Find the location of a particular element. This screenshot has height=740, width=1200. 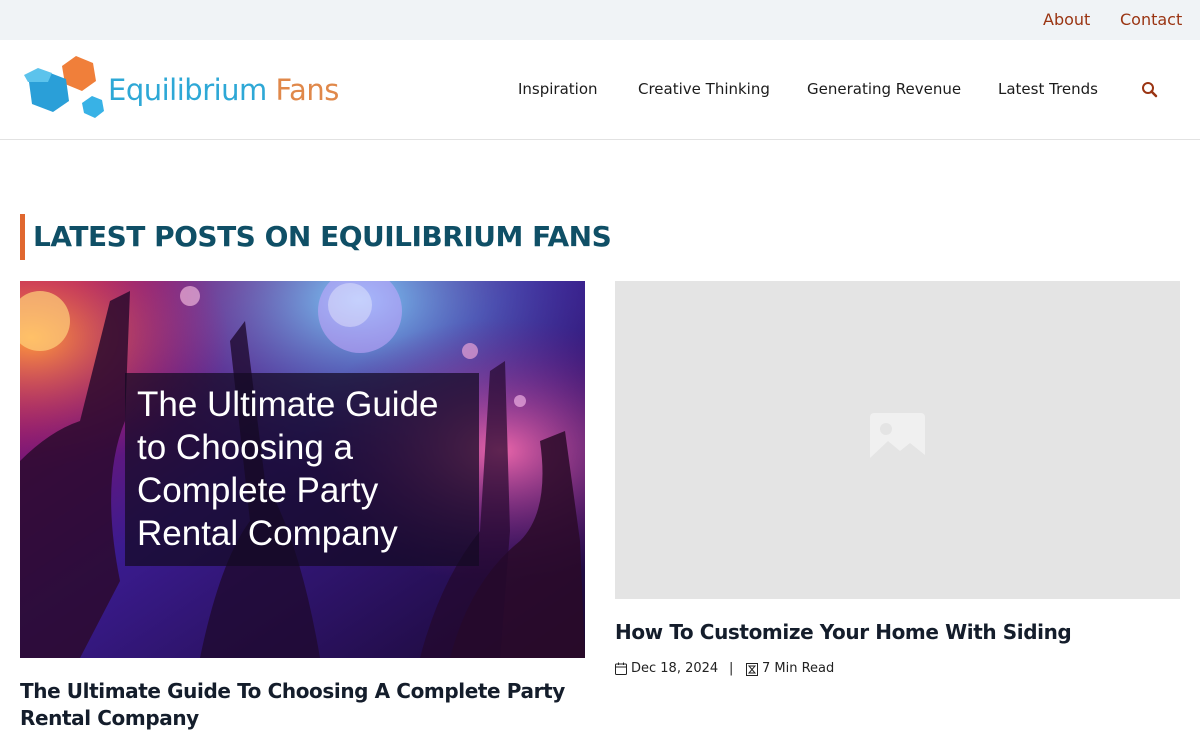

section-heading: LATEST POSTS ON EQUILIBRIUM FANS is located at coordinates (316, 237).